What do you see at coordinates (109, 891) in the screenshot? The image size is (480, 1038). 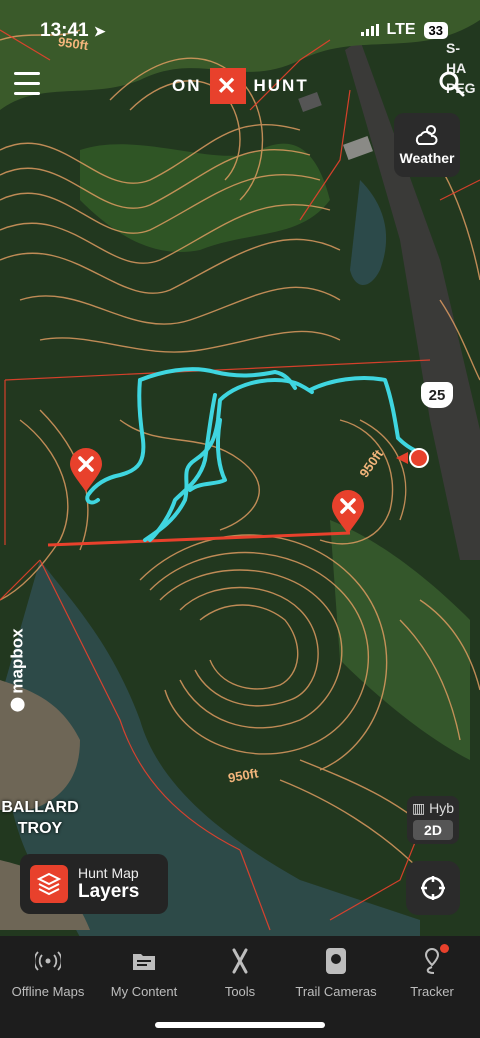 I see `layers-title: Layers` at bounding box center [109, 891].